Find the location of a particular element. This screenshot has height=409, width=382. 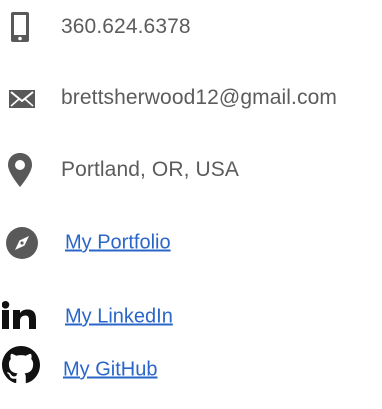

mobile-phone-icon is located at coordinates (20, 27).